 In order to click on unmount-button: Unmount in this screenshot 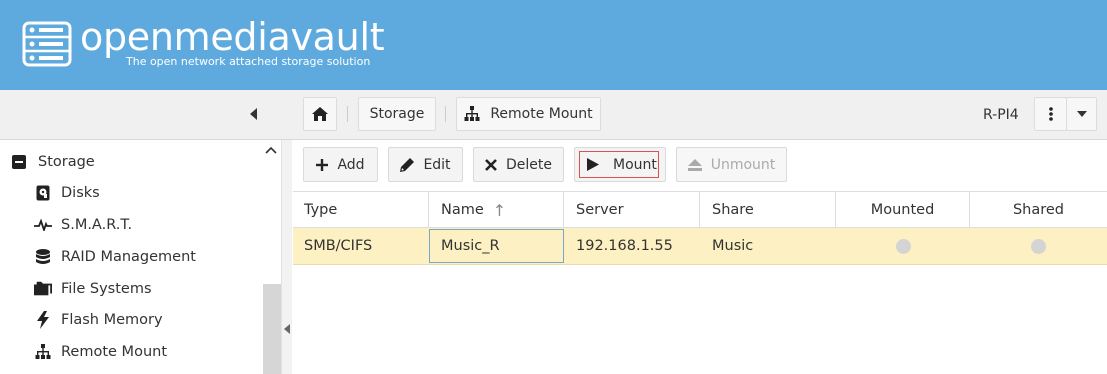, I will do `click(731, 164)`.